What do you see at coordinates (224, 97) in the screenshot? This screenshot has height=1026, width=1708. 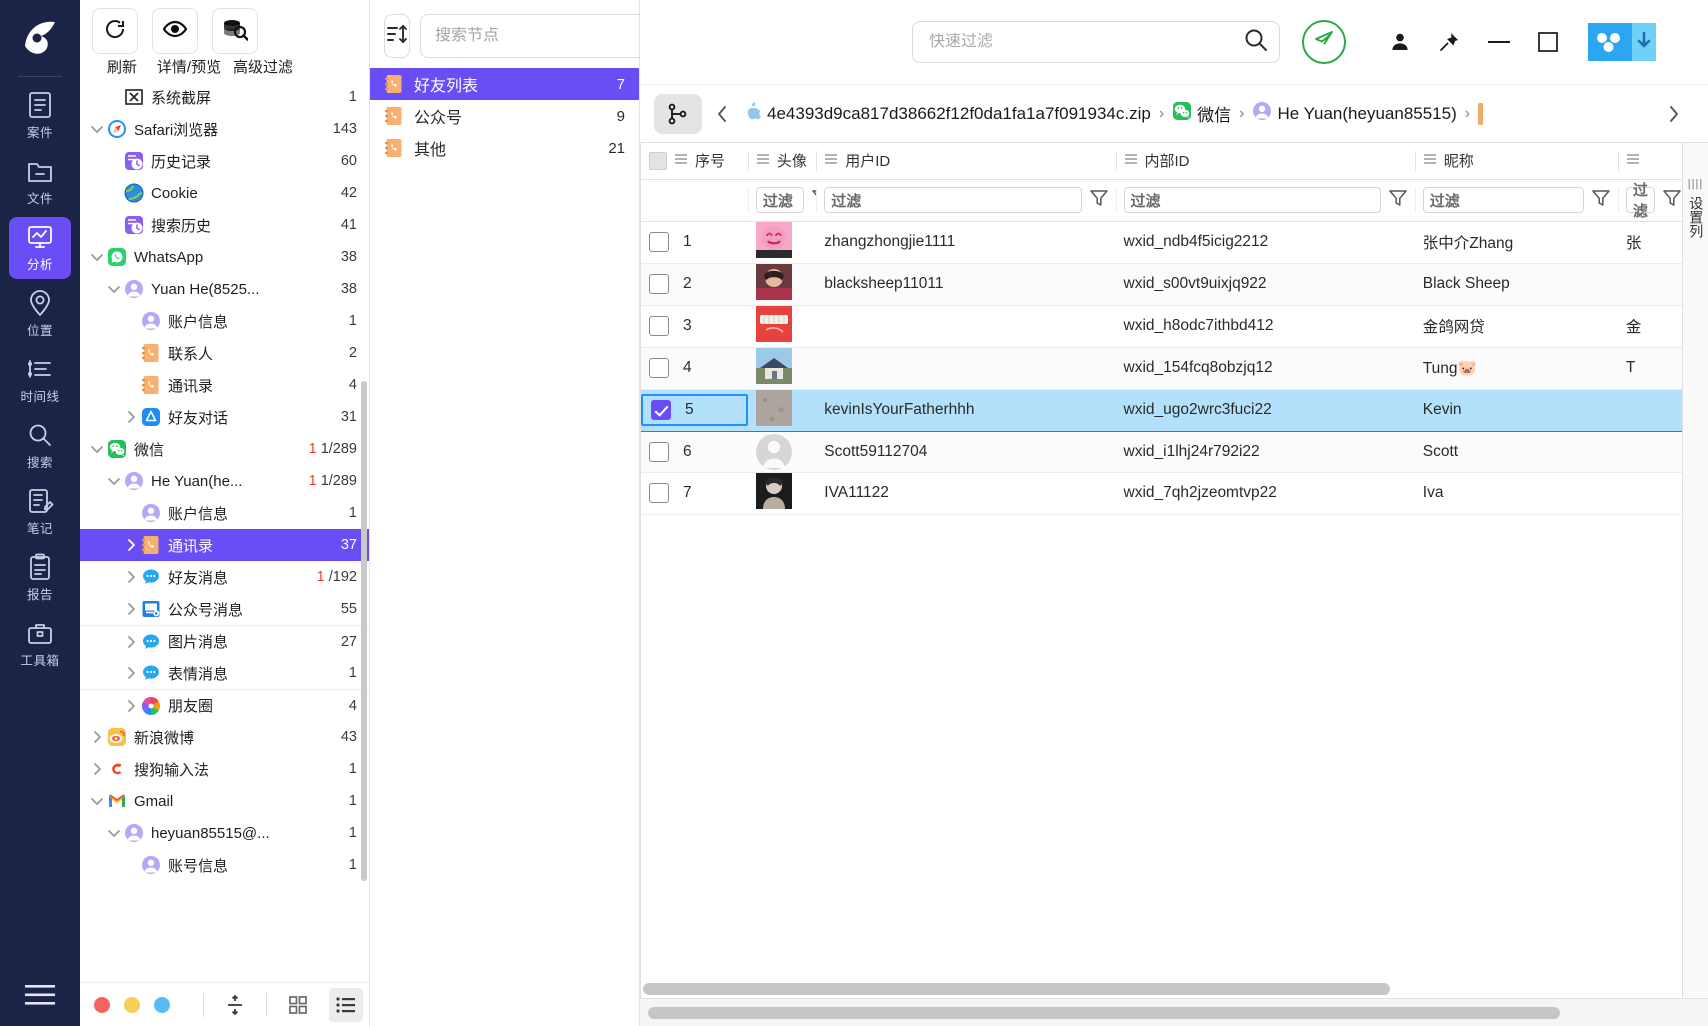 I see `tree-node: 系统截屏 1` at bounding box center [224, 97].